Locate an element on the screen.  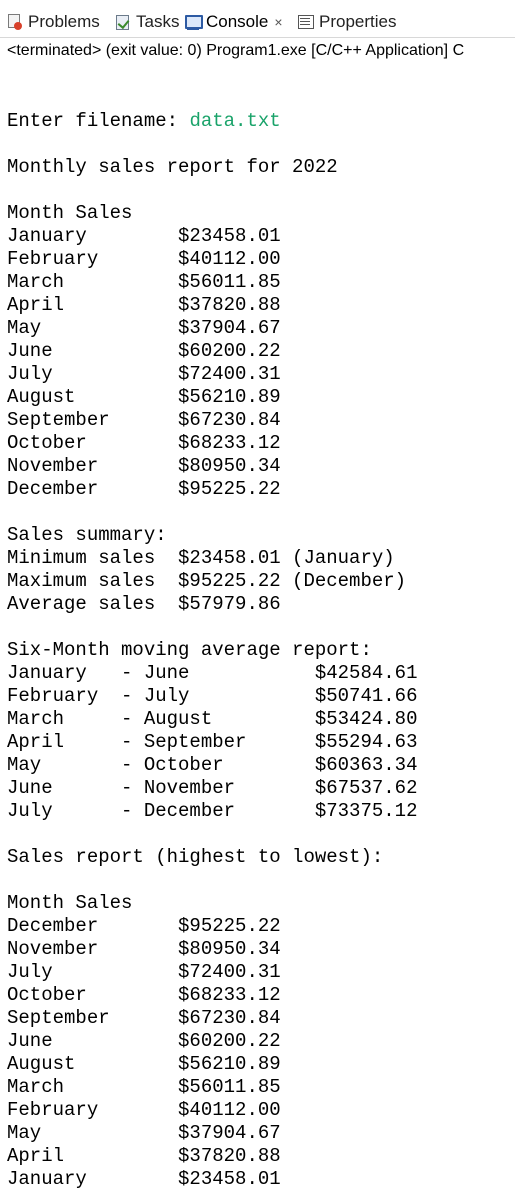
close-icon: × is located at coordinates (278, 22).